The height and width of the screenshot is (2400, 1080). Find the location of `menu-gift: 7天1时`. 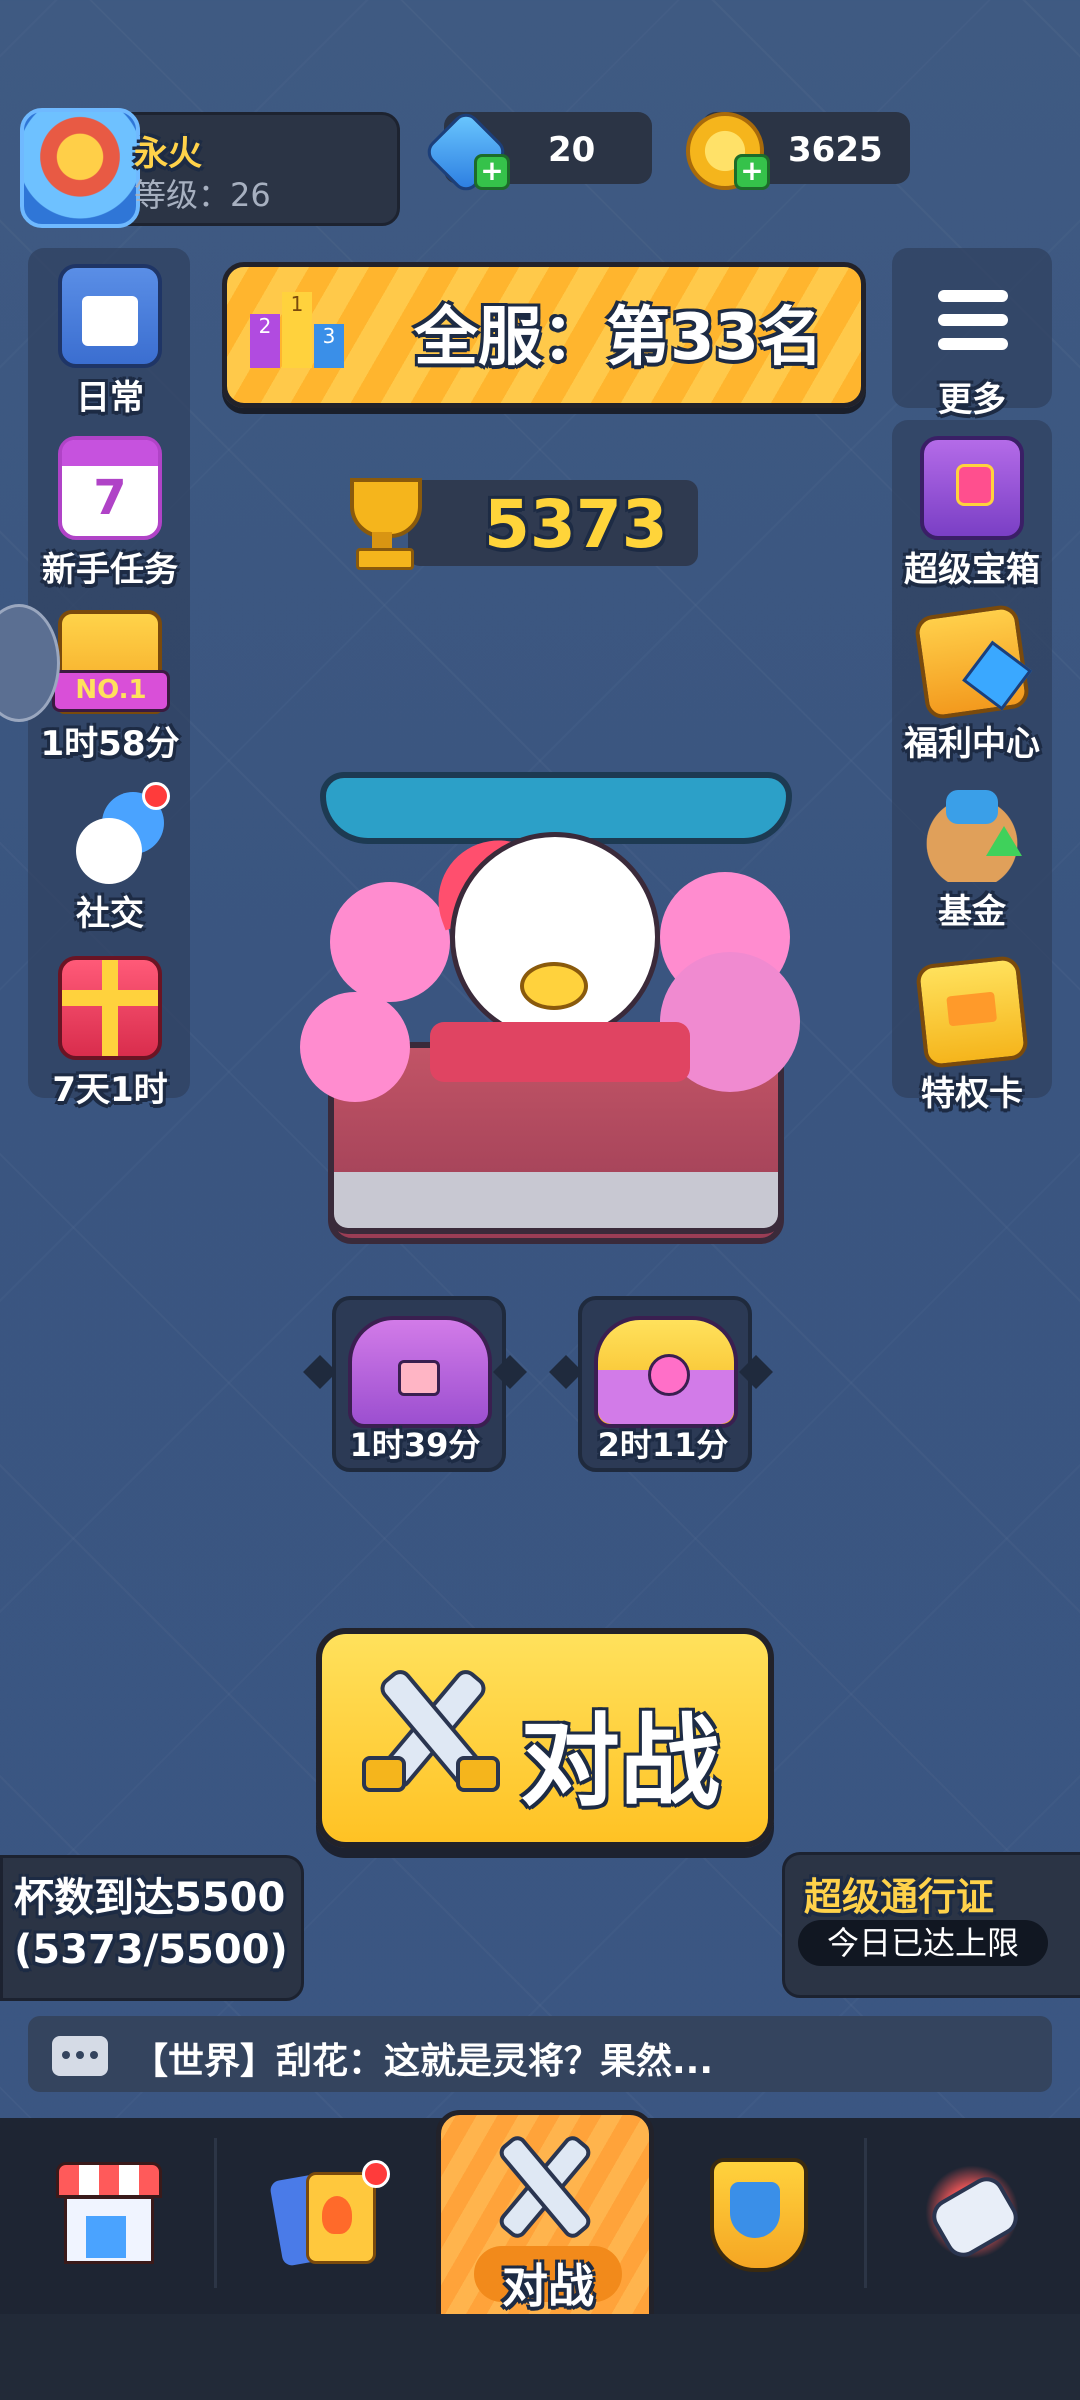

menu-gift: 7天1时 is located at coordinates (110, 1033).